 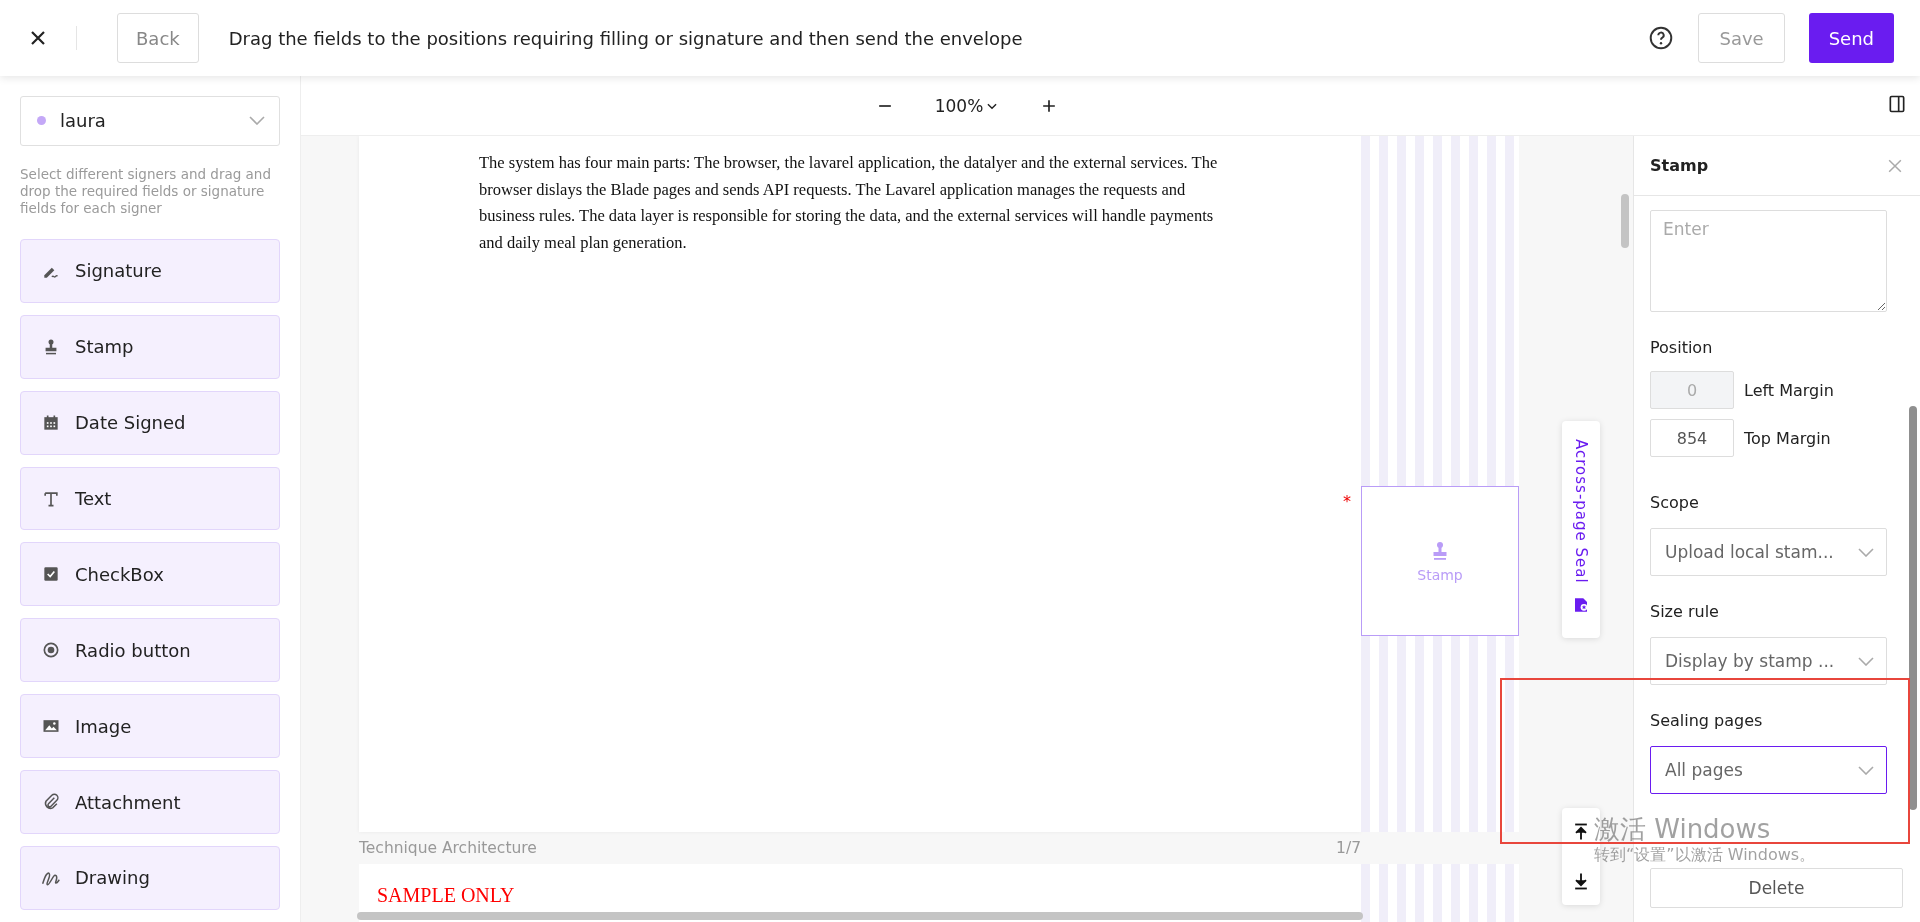 What do you see at coordinates (150, 878) in the screenshot?
I see `field-item: Drawing` at bounding box center [150, 878].